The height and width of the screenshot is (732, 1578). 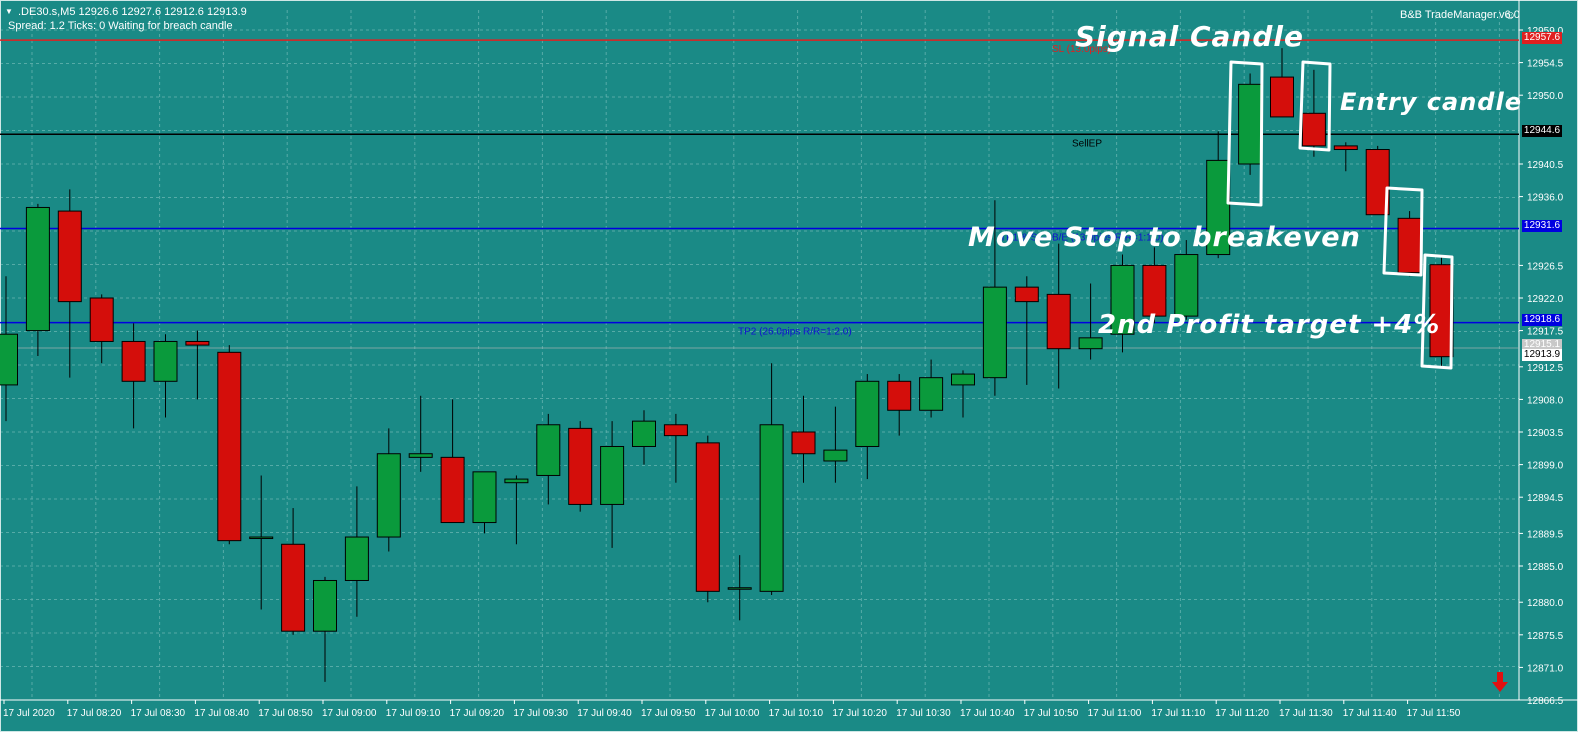 What do you see at coordinates (1542, 355) in the screenshot?
I see `last-price-tag: 12913.9` at bounding box center [1542, 355].